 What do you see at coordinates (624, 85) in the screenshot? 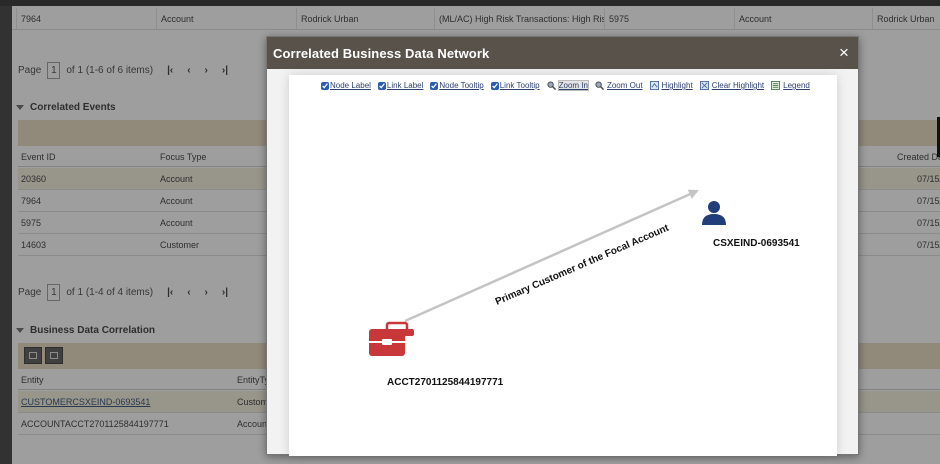
I see `toolbar-label: Zoom Out` at bounding box center [624, 85].